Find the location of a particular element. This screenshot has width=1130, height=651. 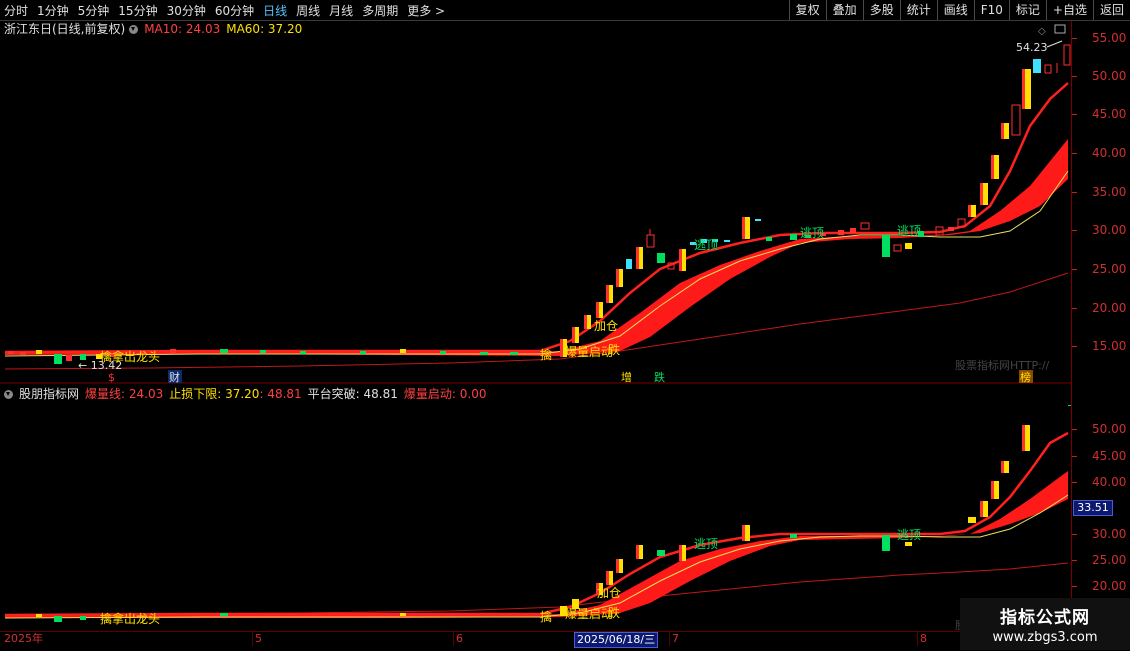

toolbar-buttons: 复权 叠加 多股 统计 画线 F10 标记 +自选 返回 is located at coordinates (959, 10).